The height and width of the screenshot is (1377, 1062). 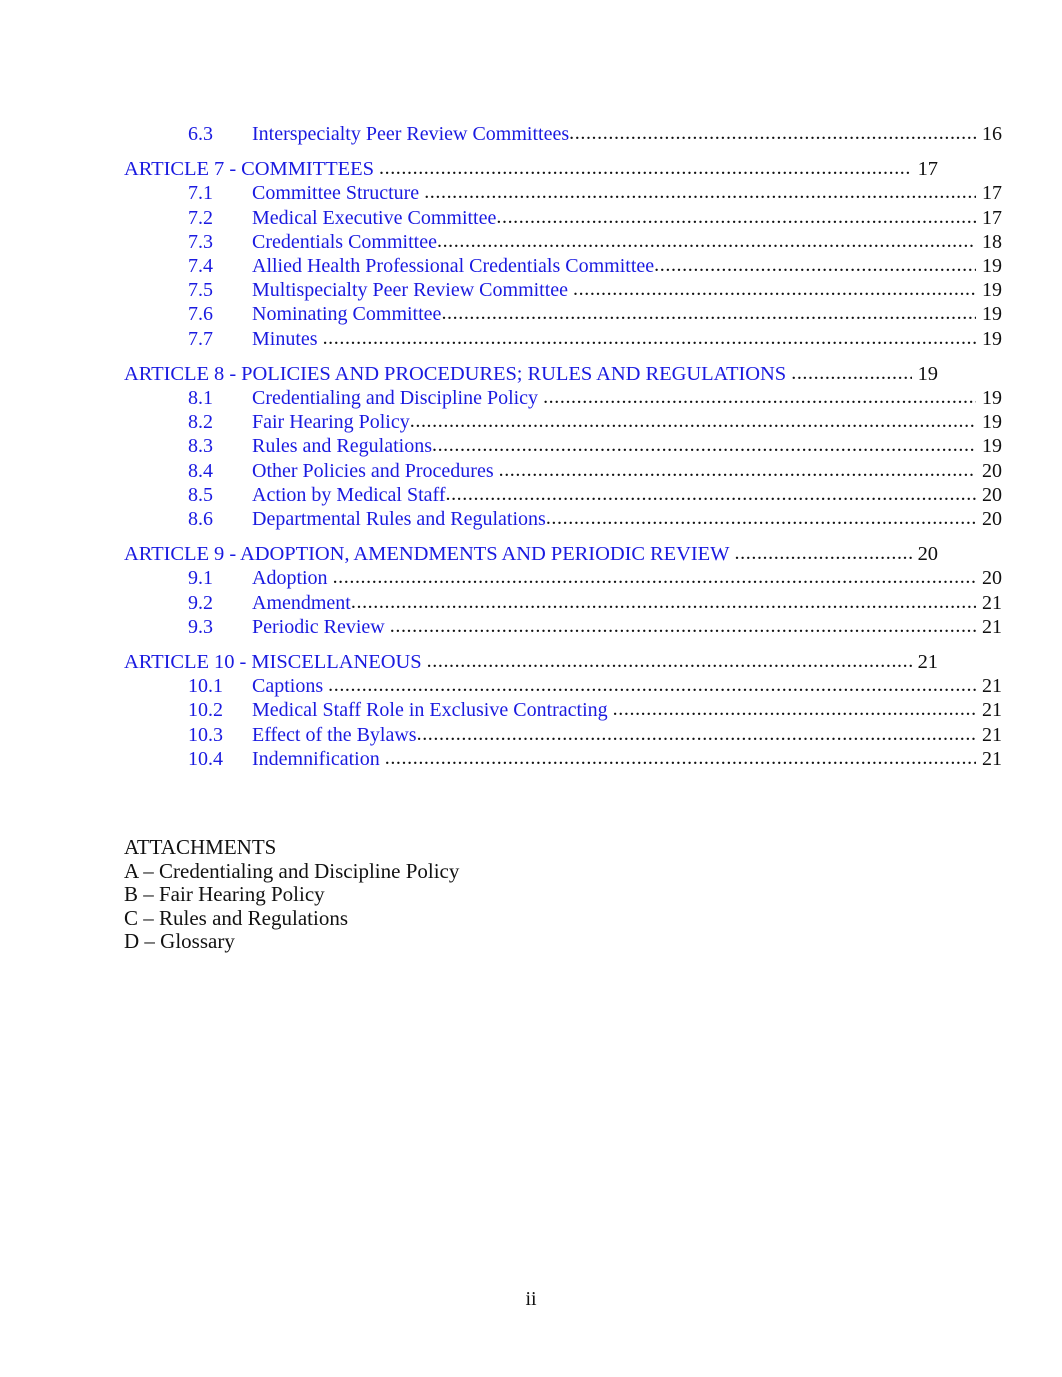 I want to click on toc-entry-number: 9.1, so click(x=200, y=578).